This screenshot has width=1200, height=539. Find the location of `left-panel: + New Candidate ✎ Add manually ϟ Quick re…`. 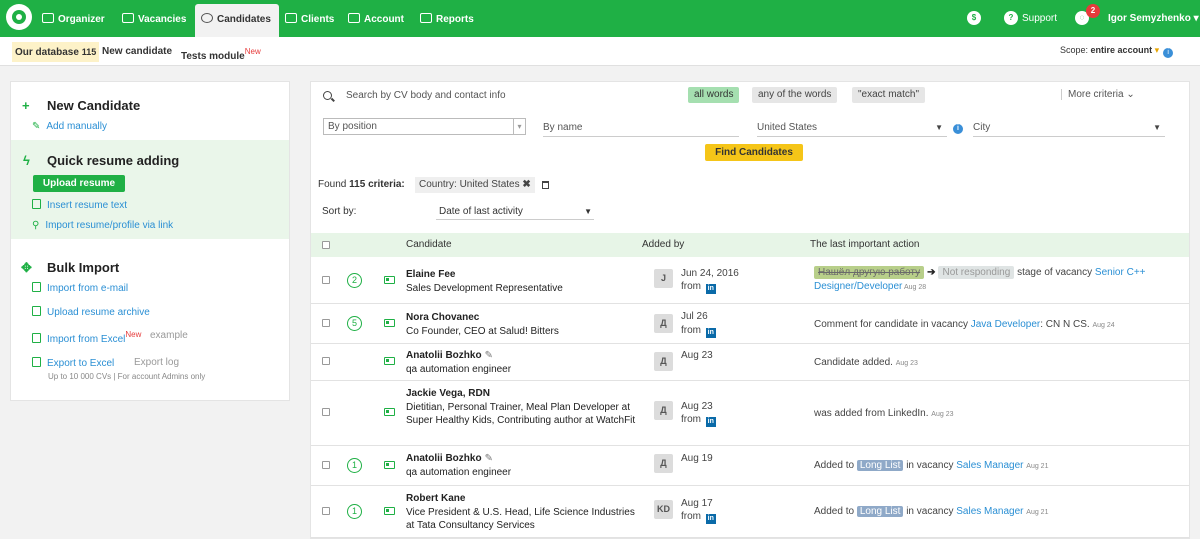

left-panel: + New Candidate ✎ Add manually ϟ Quick re… is located at coordinates (150, 241).